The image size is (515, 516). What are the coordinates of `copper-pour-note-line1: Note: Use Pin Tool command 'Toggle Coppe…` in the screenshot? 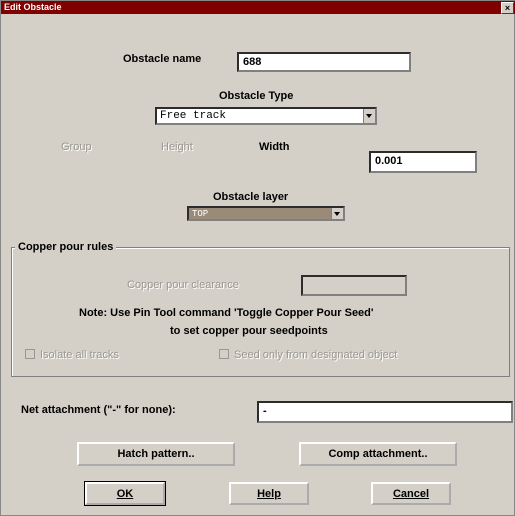 It's located at (226, 313).